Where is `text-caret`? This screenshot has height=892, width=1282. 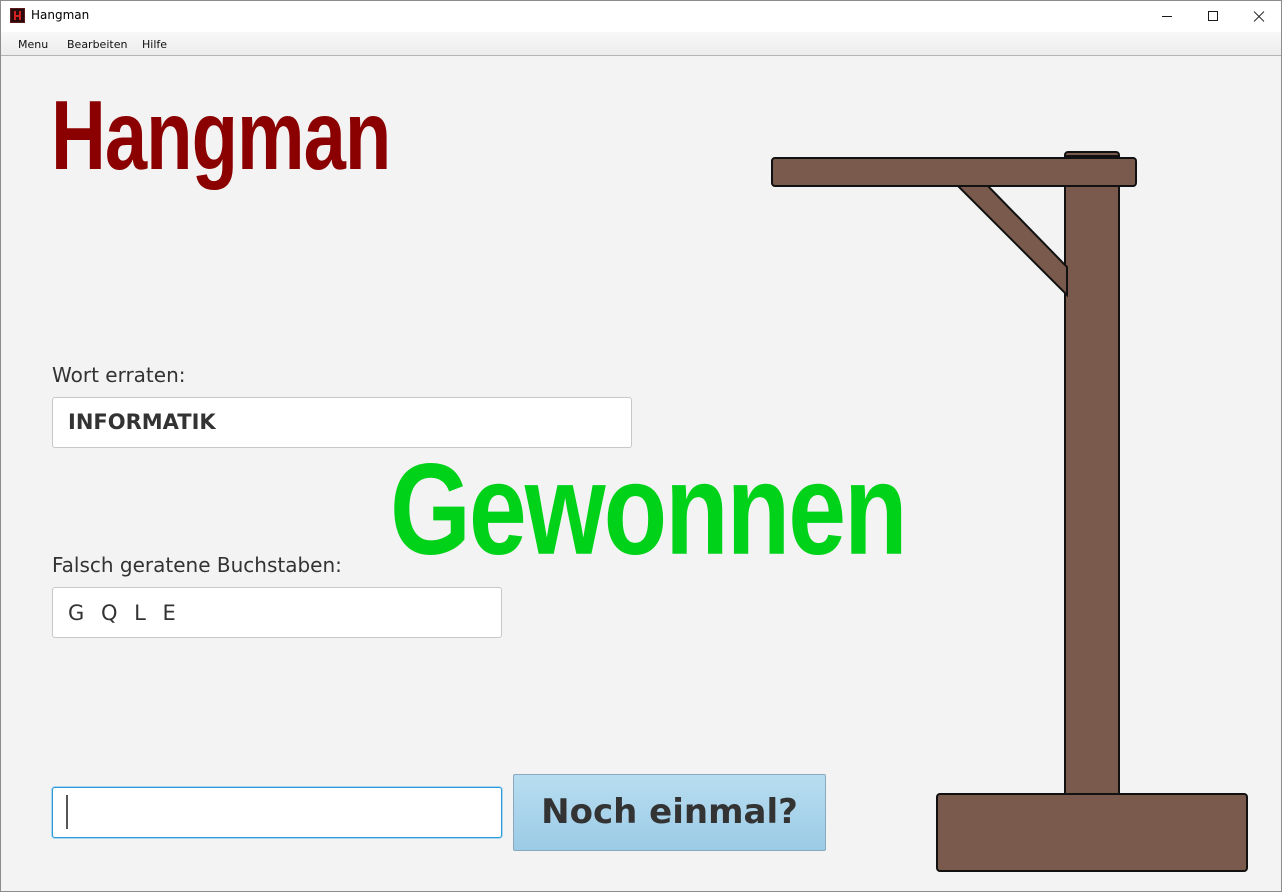 text-caret is located at coordinates (67, 812).